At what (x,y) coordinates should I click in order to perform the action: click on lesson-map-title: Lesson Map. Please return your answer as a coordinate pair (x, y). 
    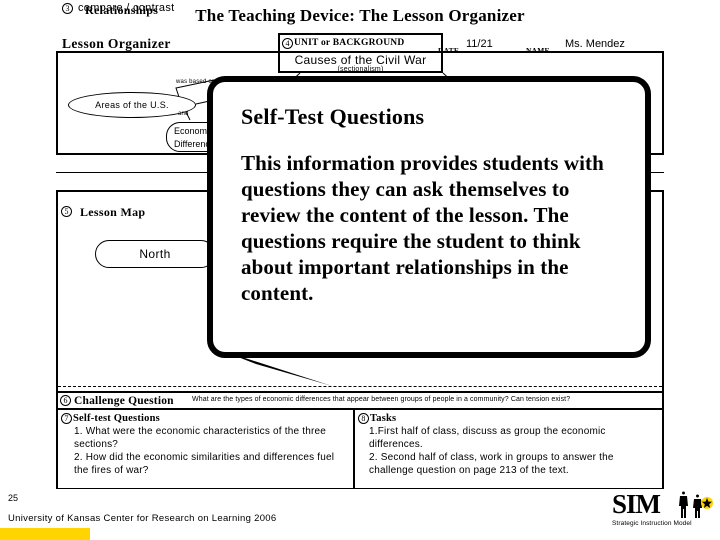
    Looking at the image, I should click on (113, 212).